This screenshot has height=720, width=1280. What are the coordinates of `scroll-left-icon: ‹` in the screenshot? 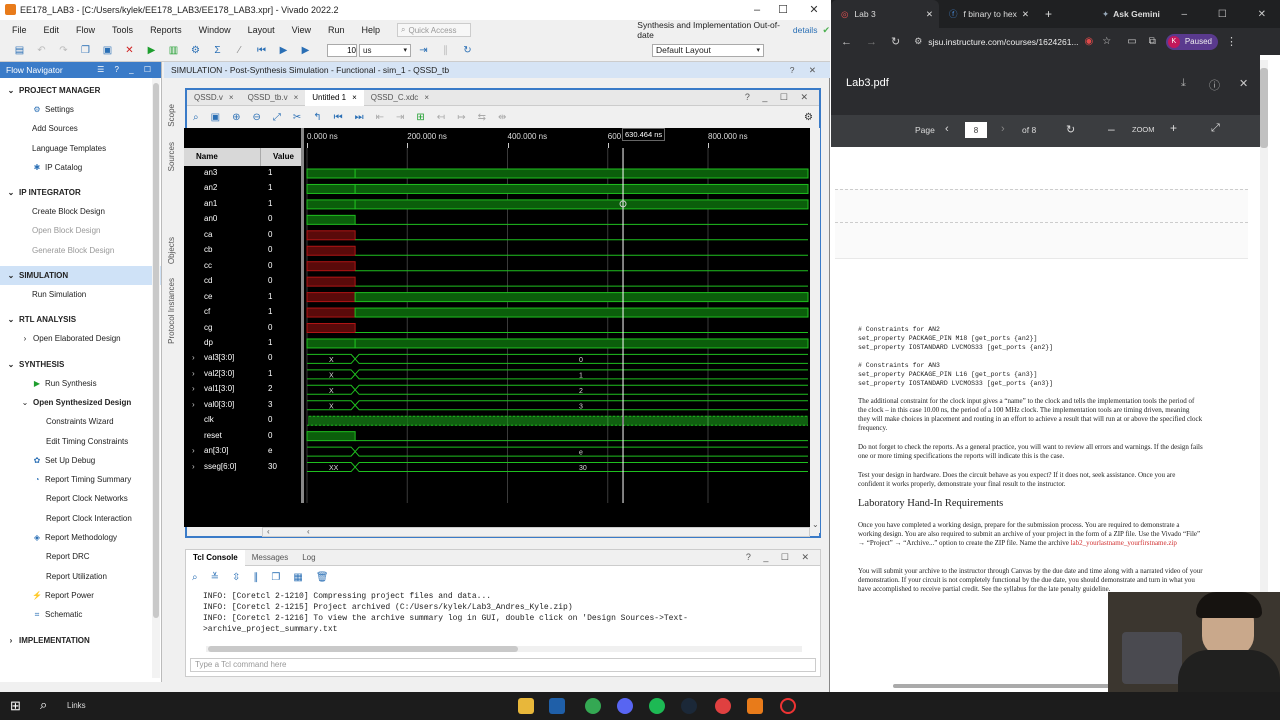 It's located at (268, 531).